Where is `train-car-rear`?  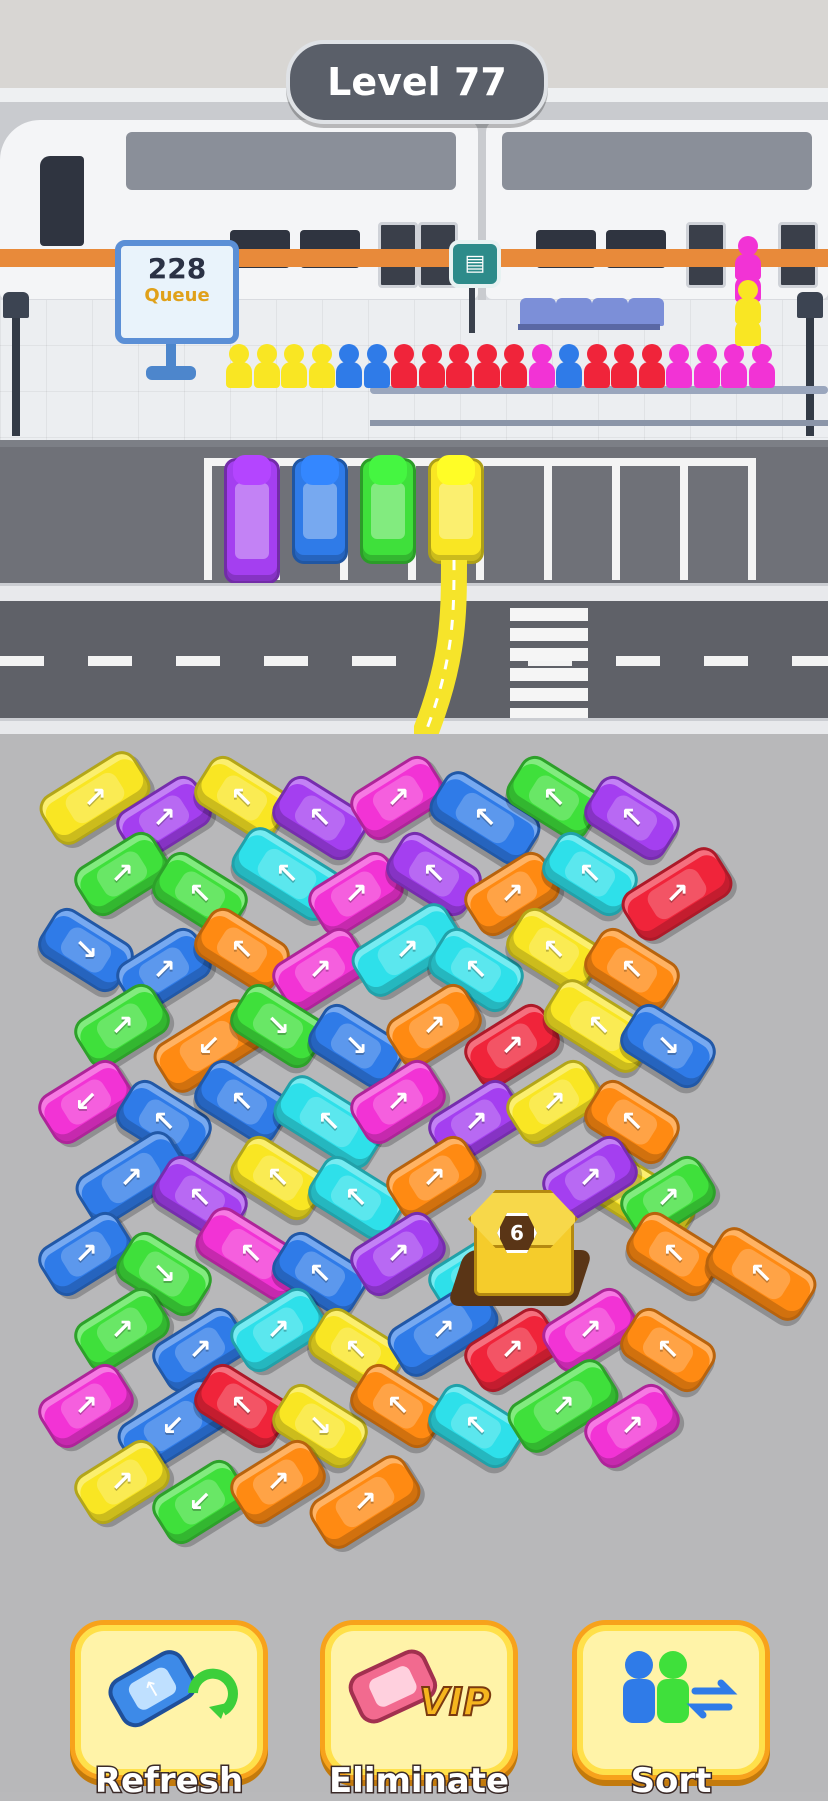
train-car-rear is located at coordinates (657, 212).